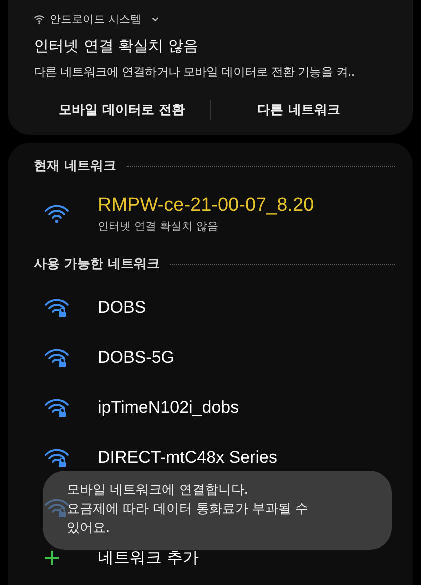 This screenshot has height=585, width=421. I want to click on action-button: 다른 네트워크, so click(299, 110).